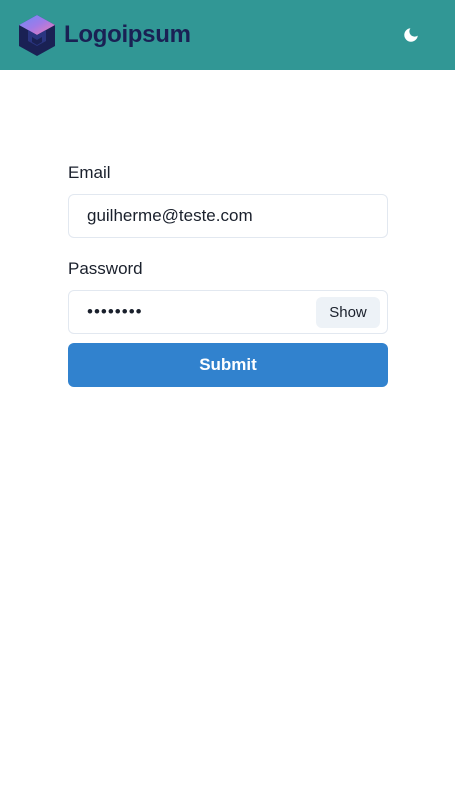 This screenshot has width=455, height=790. I want to click on theme-toggle-button, so click(411, 35).